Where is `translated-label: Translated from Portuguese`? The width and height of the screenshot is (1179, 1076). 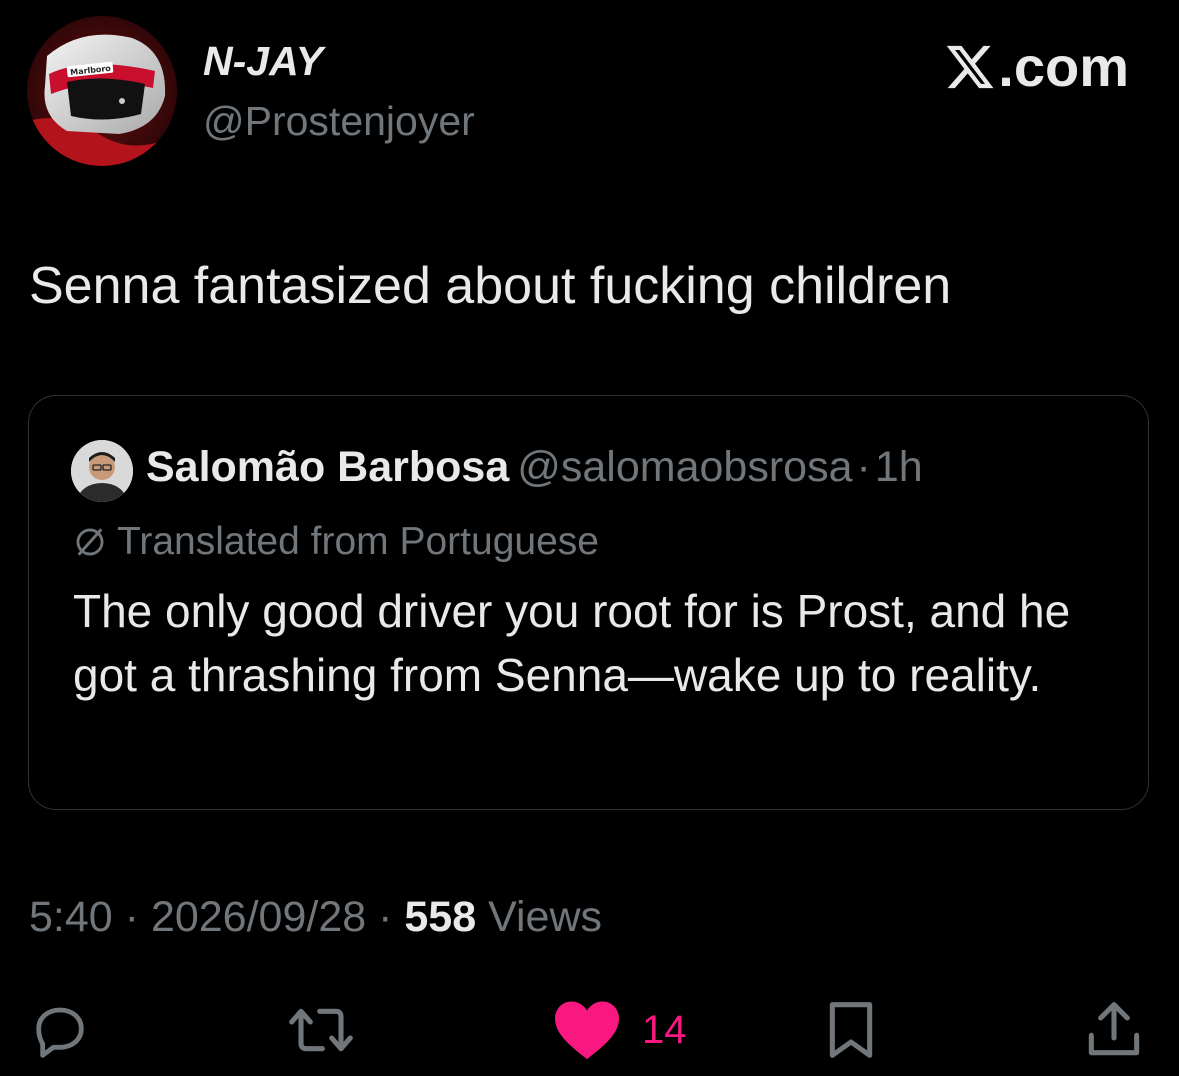
translated-label: Translated from Portuguese is located at coordinates (358, 541).